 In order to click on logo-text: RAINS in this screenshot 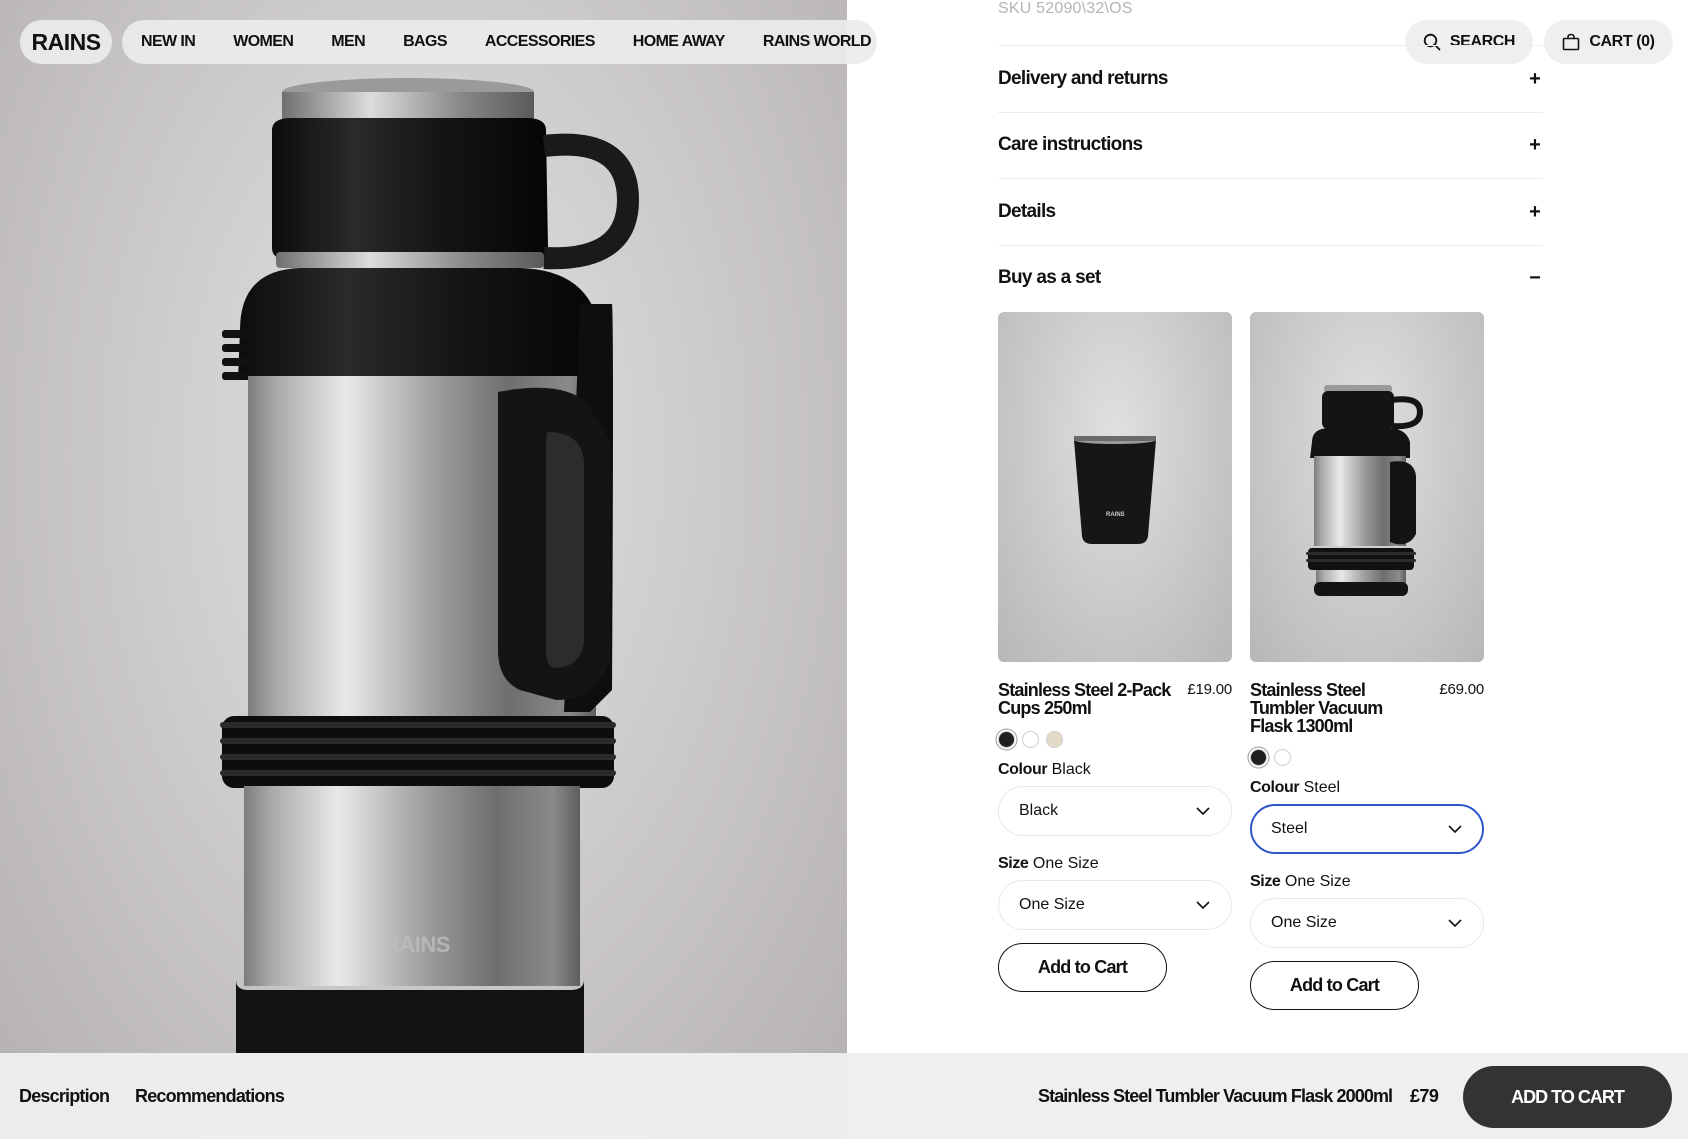, I will do `click(66, 41)`.